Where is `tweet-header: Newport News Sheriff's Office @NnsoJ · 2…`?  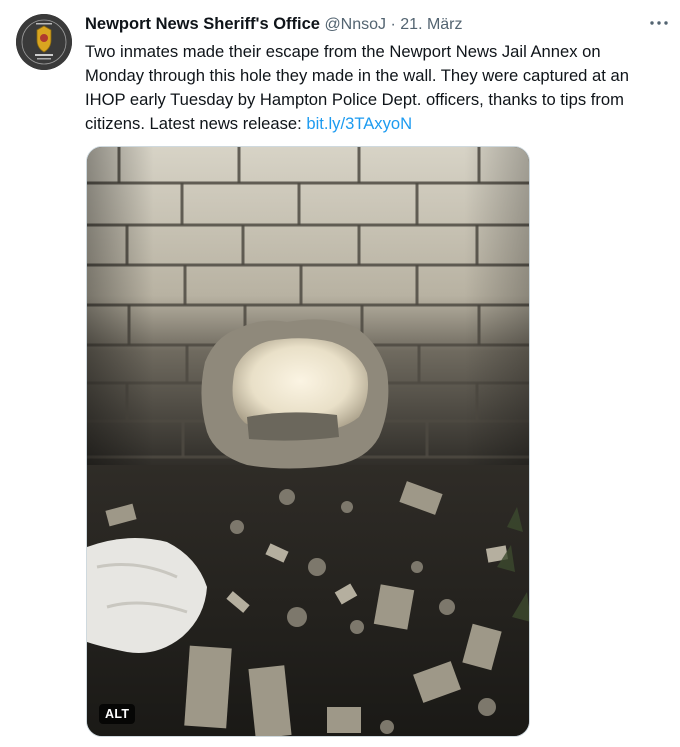 tweet-header: Newport News Sheriff's Office @NnsoJ · 2… is located at coordinates (372, 26).